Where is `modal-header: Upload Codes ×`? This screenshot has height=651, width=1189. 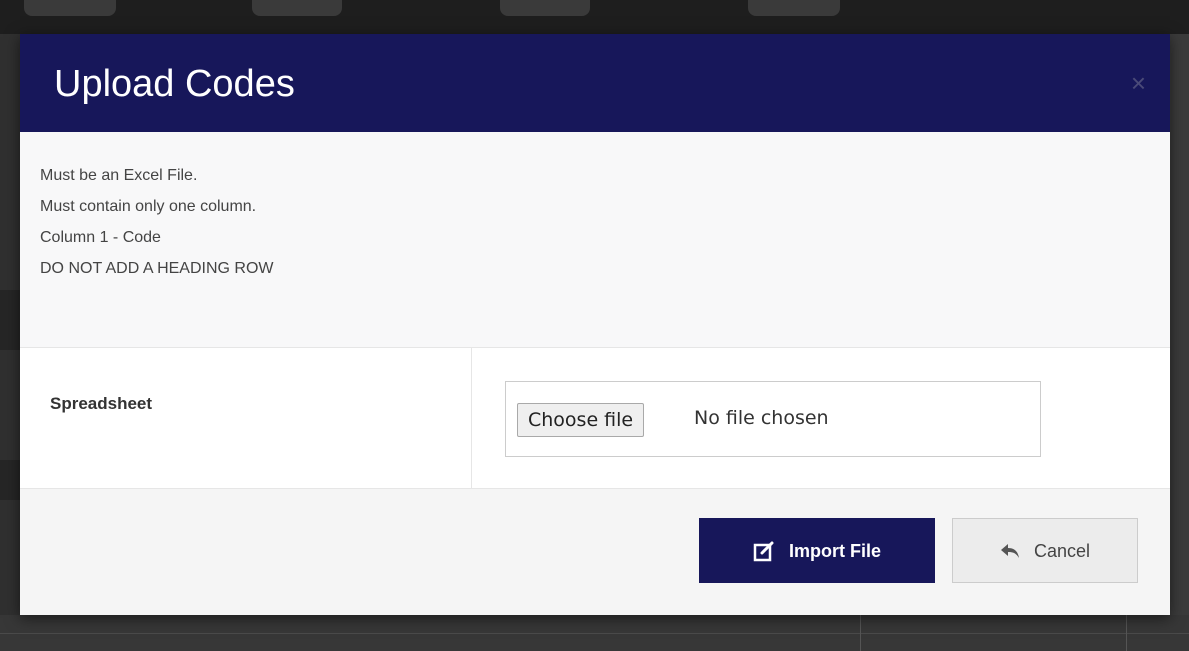 modal-header: Upload Codes × is located at coordinates (595, 83).